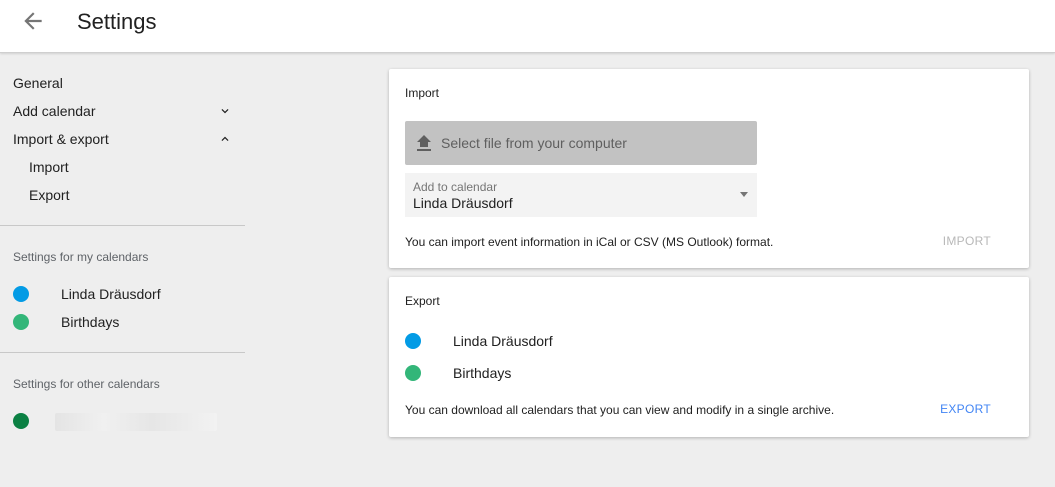 Image resolution: width=1055 pixels, height=487 pixels. What do you see at coordinates (422, 93) in the screenshot?
I see `import-card-title: Import` at bounding box center [422, 93].